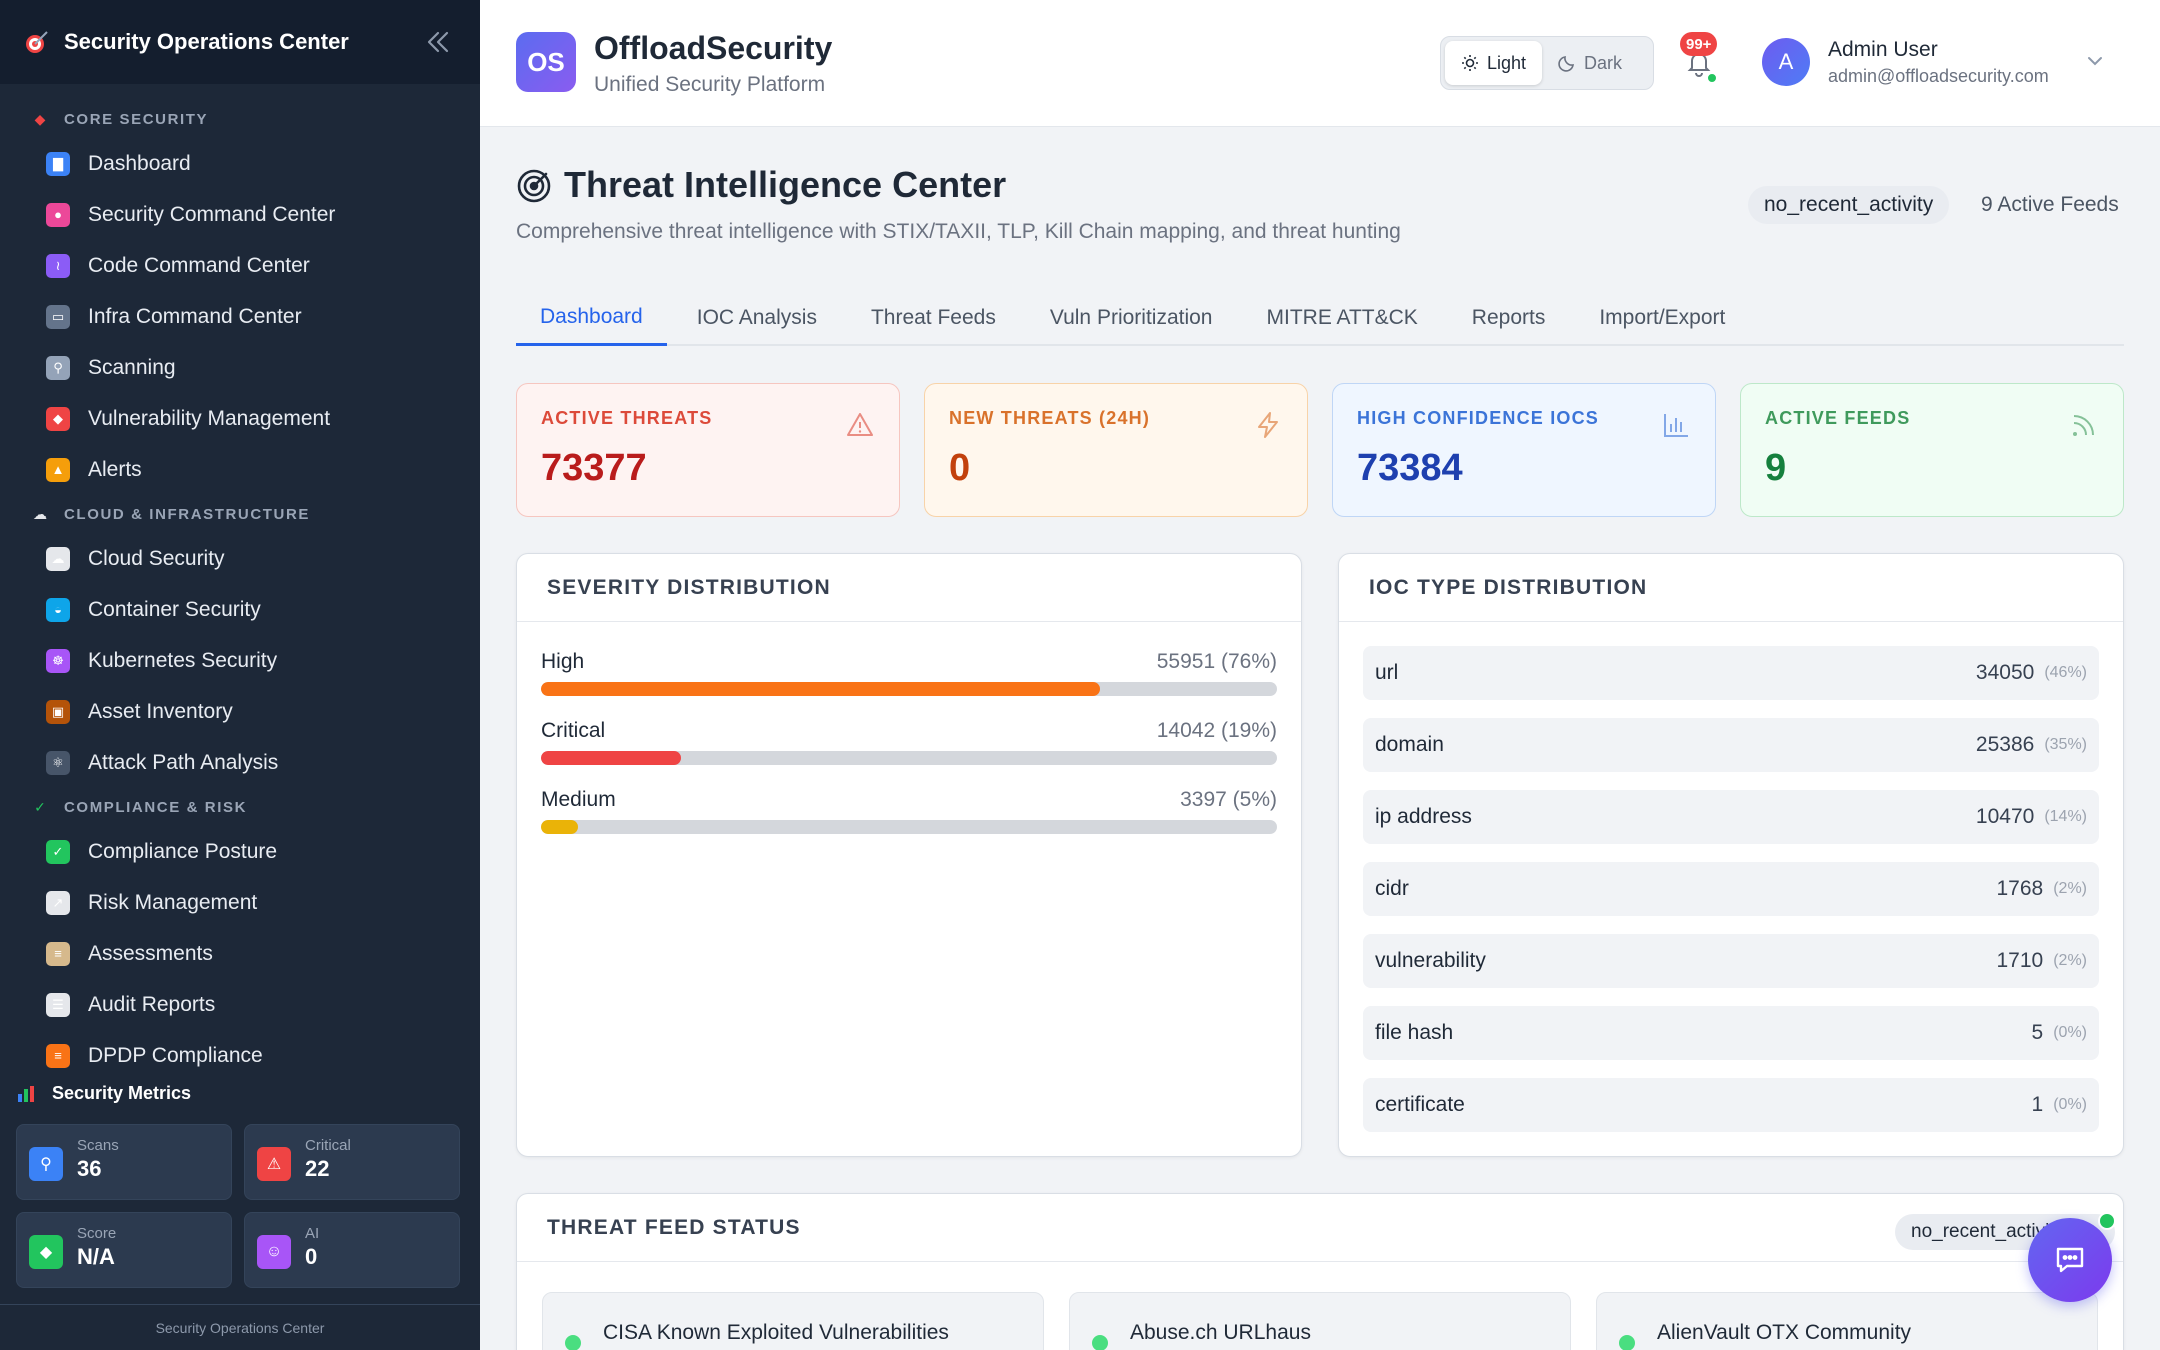 The image size is (2160, 1350). What do you see at coordinates (1731, 889) in the screenshot?
I see `ioc-row-cidr: cidr 1768 (2%)` at bounding box center [1731, 889].